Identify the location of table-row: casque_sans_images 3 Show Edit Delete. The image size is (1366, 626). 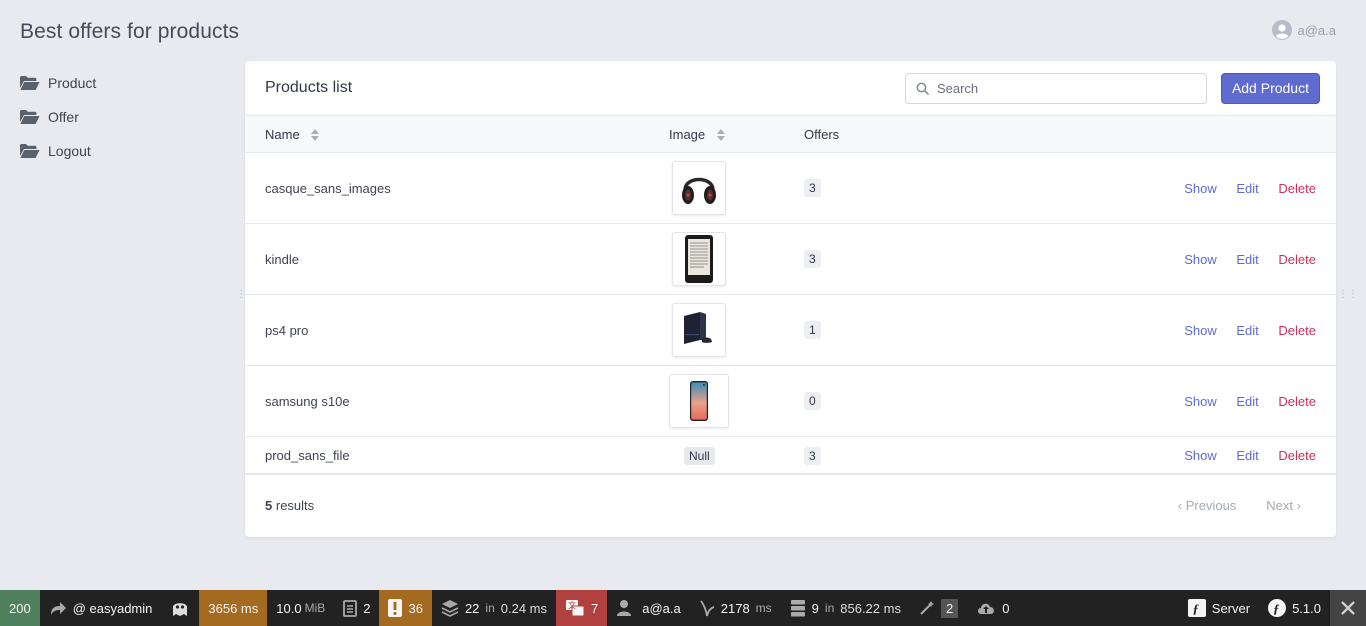
(790, 188).